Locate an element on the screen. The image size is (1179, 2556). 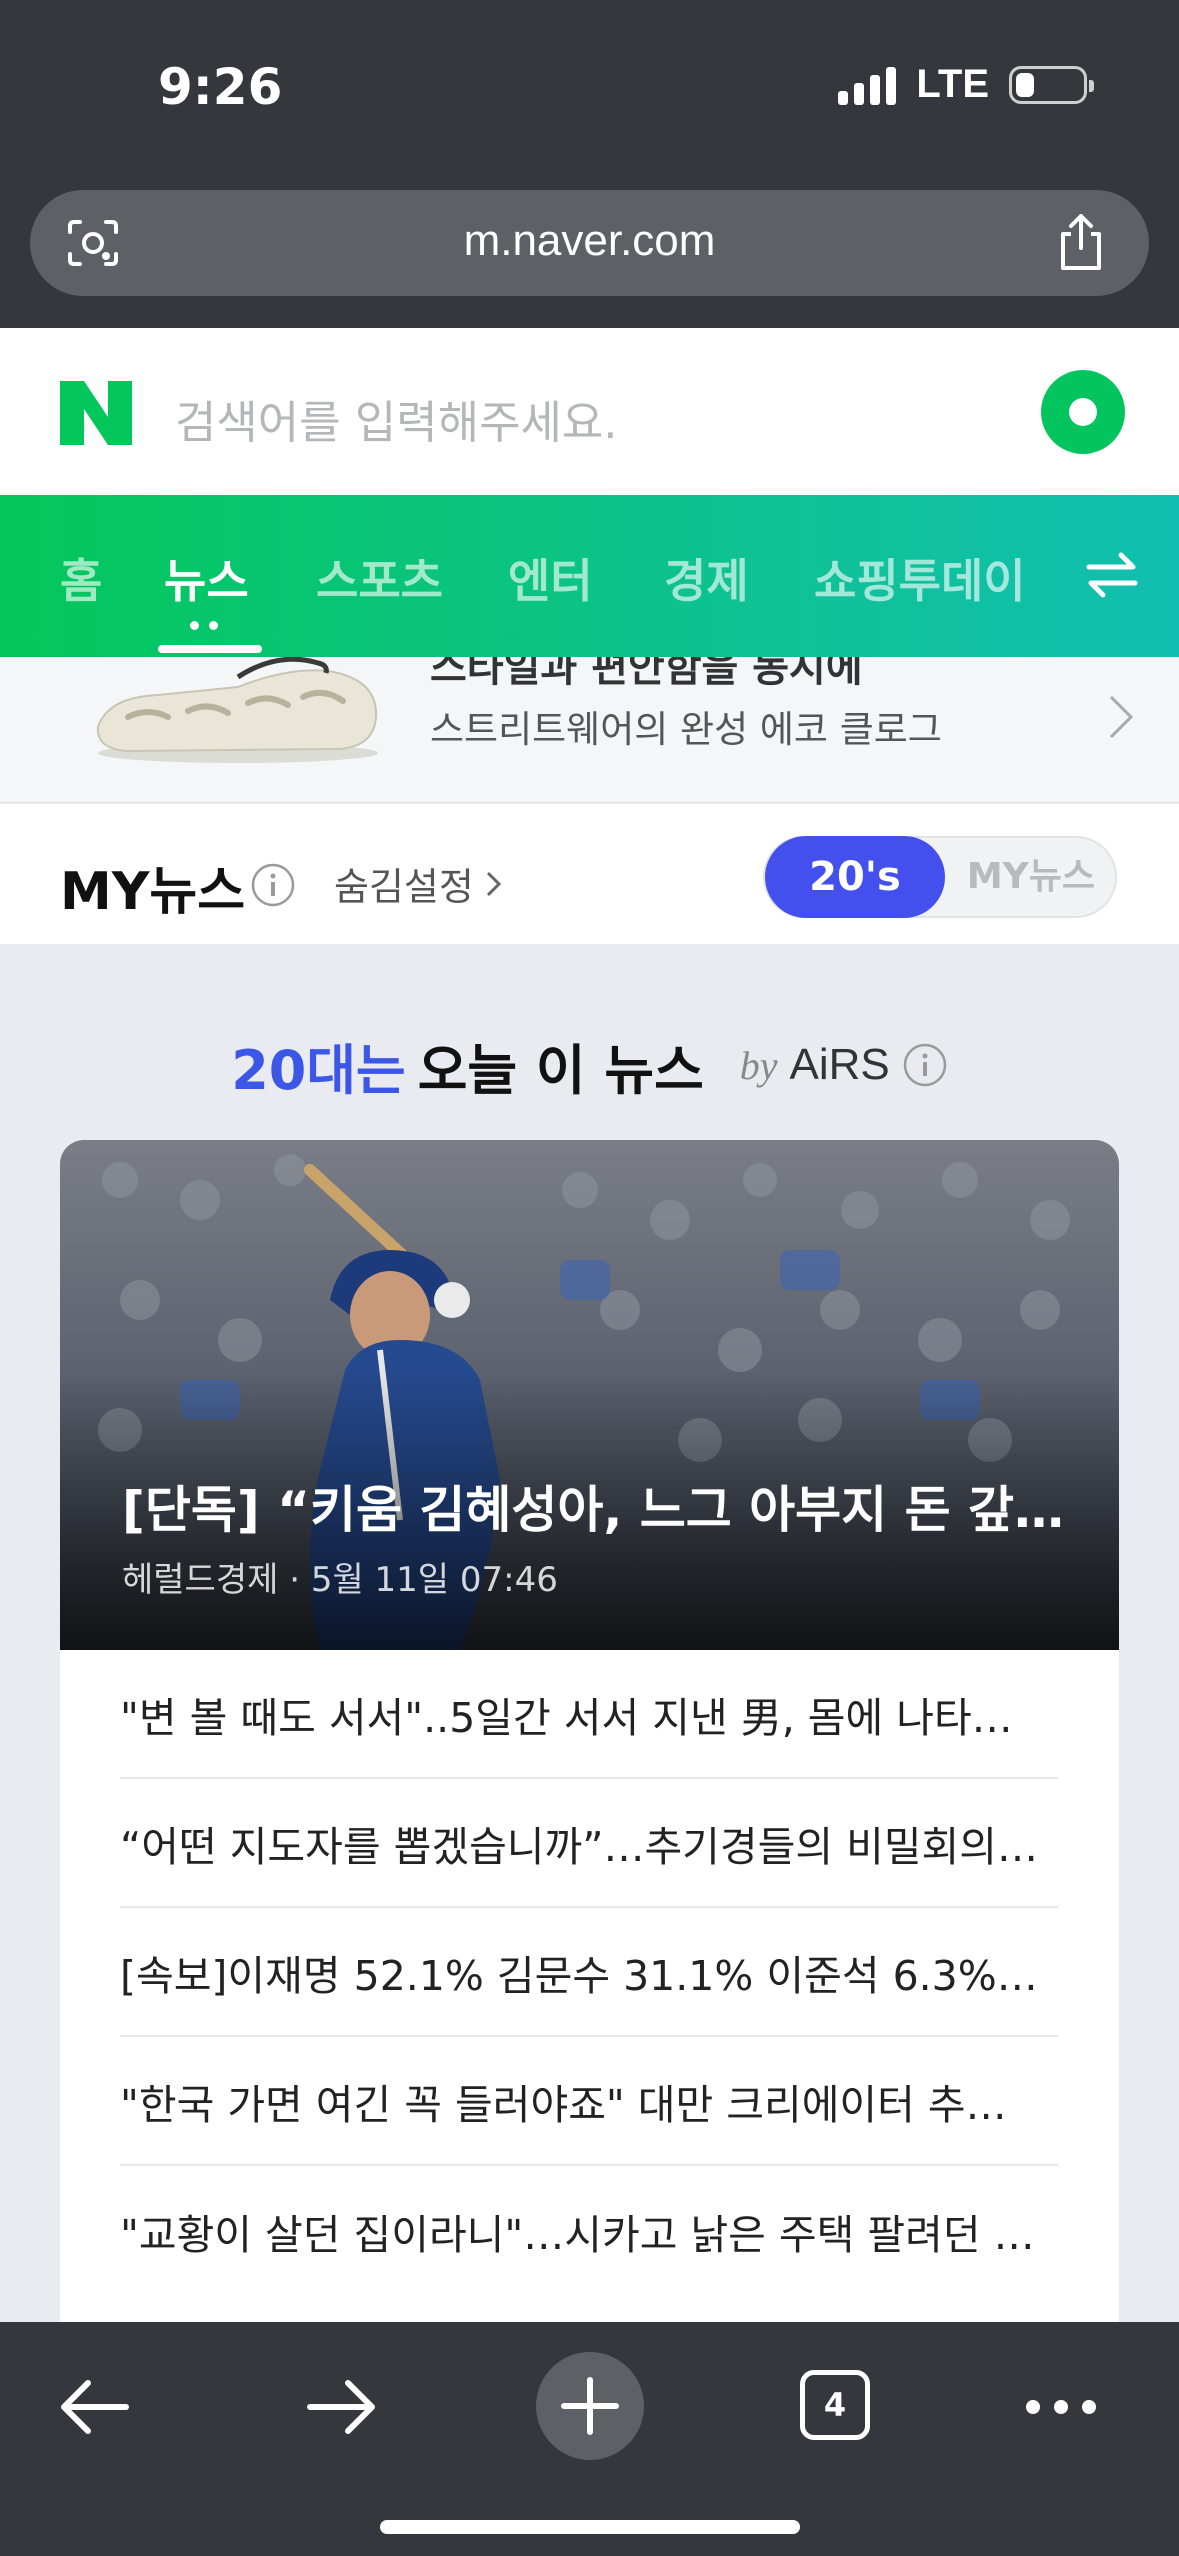
news-mode-toggle: 20's MY뉴스 is located at coordinates (940, 877).